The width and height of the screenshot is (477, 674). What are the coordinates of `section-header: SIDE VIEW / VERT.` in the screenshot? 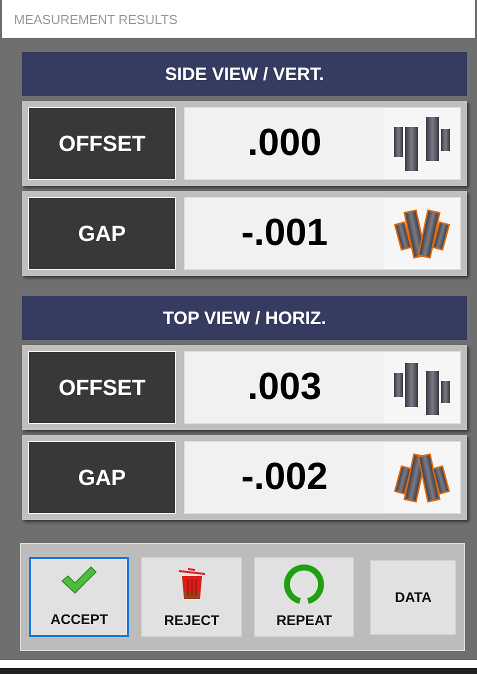 It's located at (244, 74).